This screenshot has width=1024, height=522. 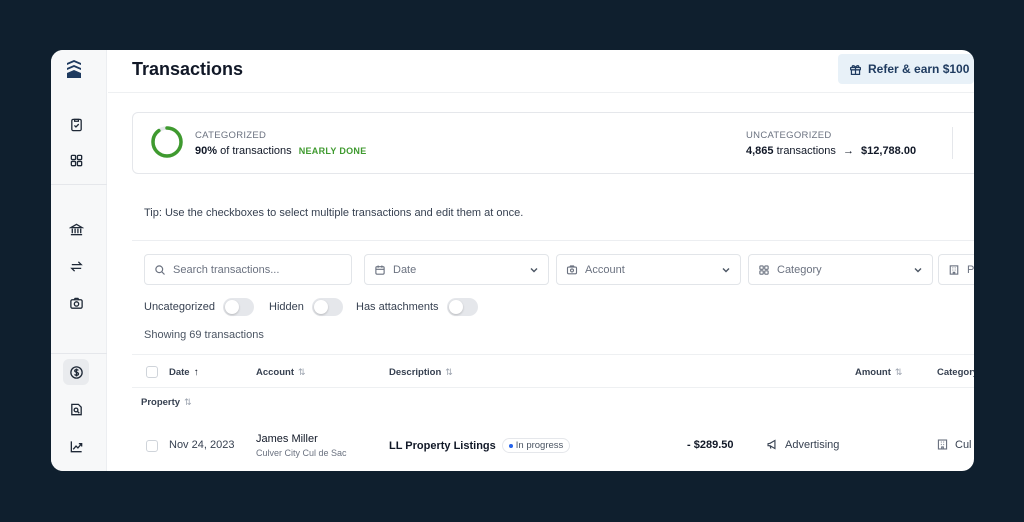 I want to click on transfer-arrows-icon, so click(x=76, y=266).